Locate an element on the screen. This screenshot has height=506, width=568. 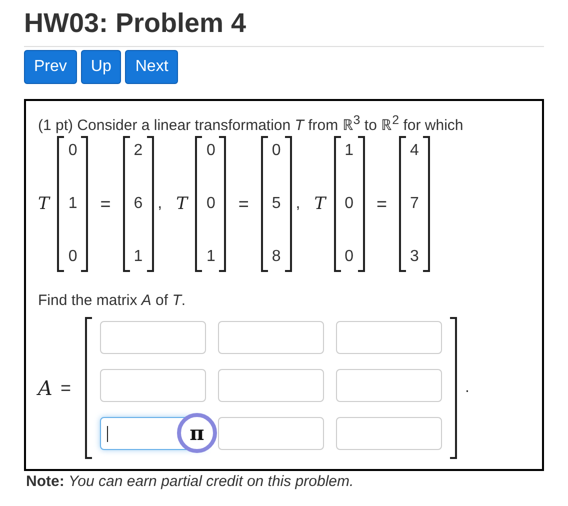
nav-button: Up is located at coordinates (101, 67).